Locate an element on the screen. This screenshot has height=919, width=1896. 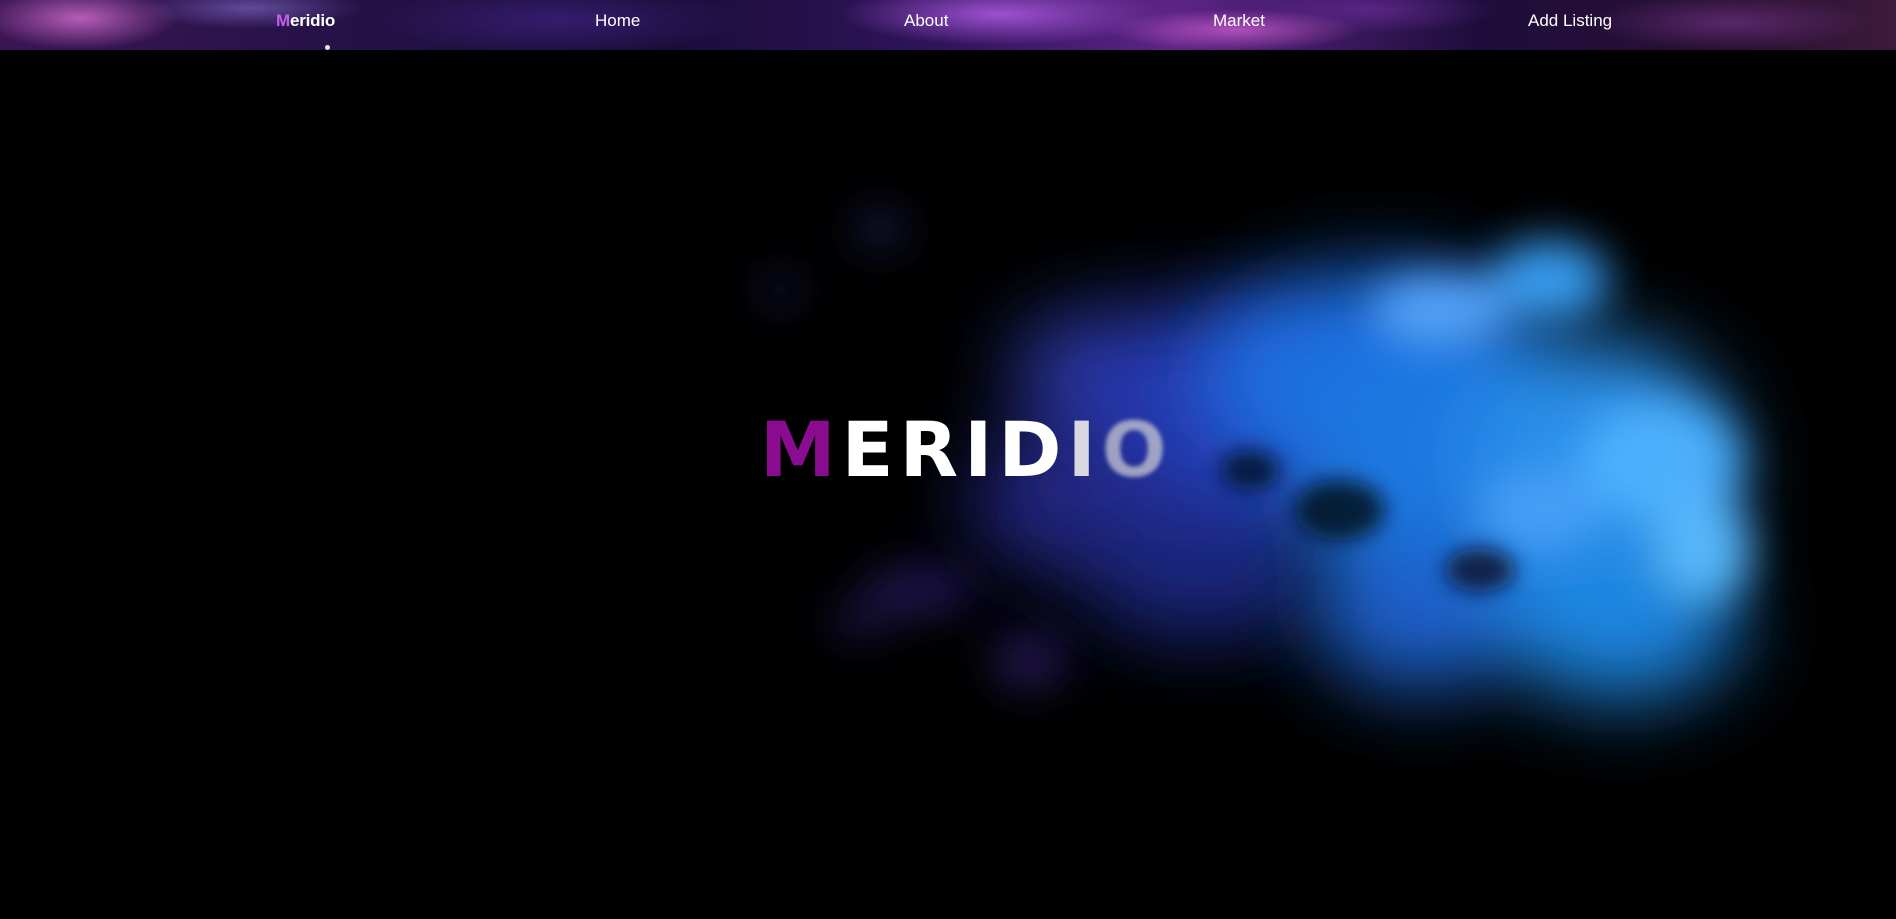
hero-title-letter: M is located at coordinates (801, 449).